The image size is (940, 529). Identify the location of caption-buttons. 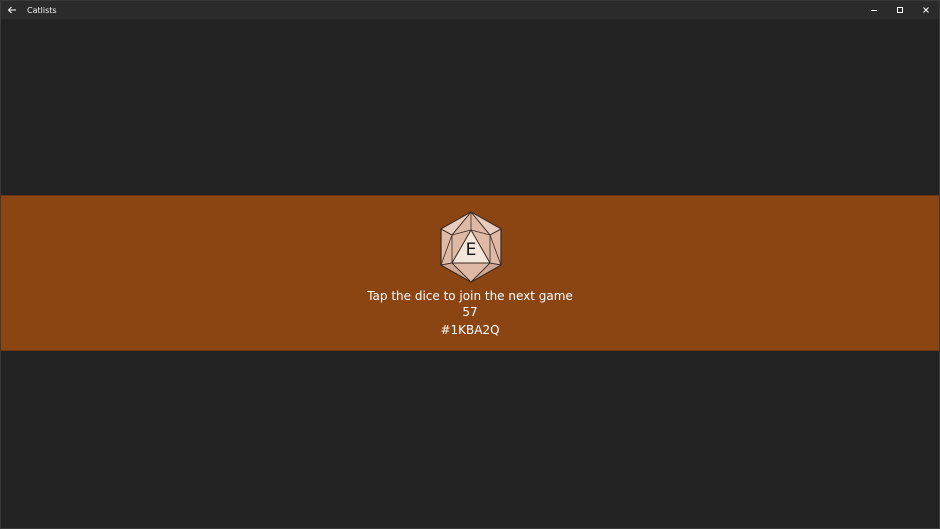
(900, 10).